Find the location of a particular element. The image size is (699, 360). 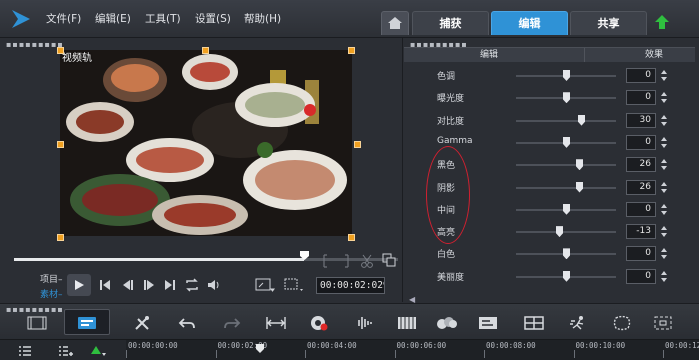

property-value-input: 30 is located at coordinates (641, 120).